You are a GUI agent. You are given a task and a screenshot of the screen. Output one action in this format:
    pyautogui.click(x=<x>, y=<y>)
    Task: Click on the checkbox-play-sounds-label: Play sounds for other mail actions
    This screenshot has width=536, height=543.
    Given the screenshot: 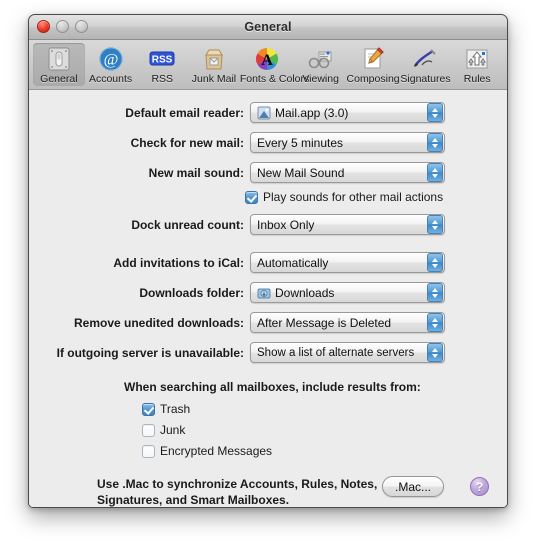 What is the action you would take?
    pyautogui.click(x=353, y=197)
    